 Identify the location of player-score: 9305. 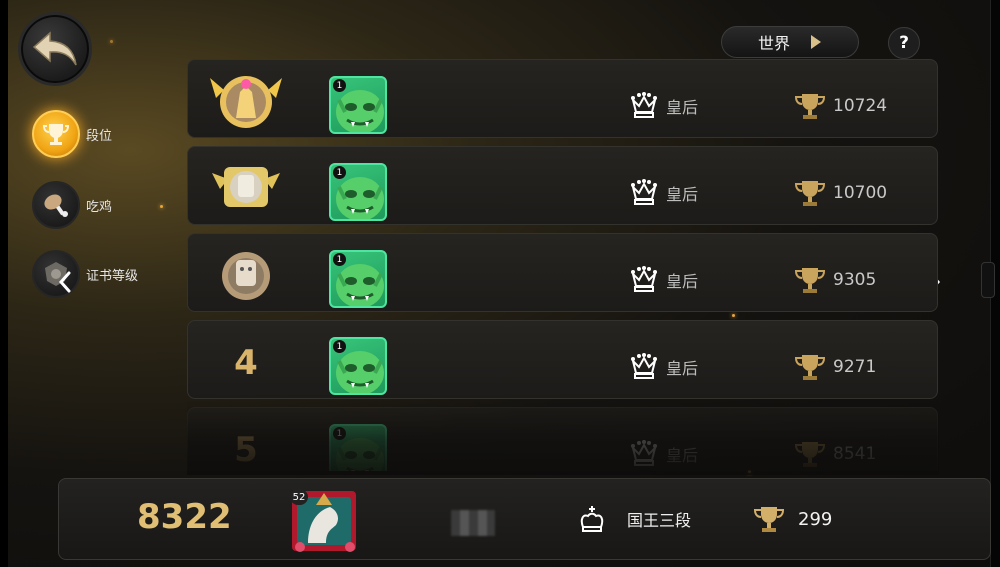
(834, 280).